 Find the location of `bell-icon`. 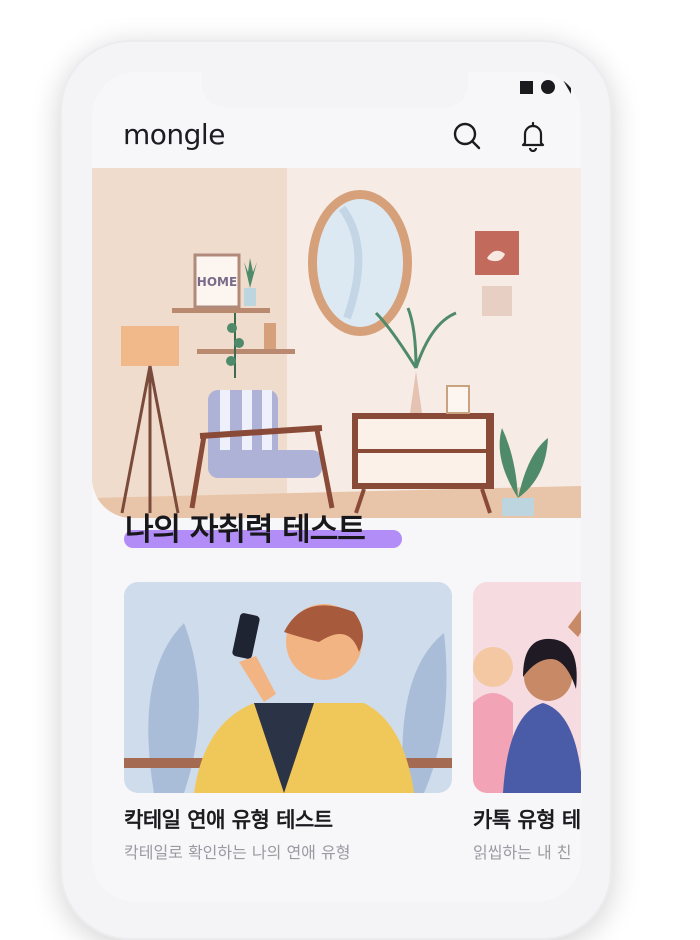

bell-icon is located at coordinates (533, 136).